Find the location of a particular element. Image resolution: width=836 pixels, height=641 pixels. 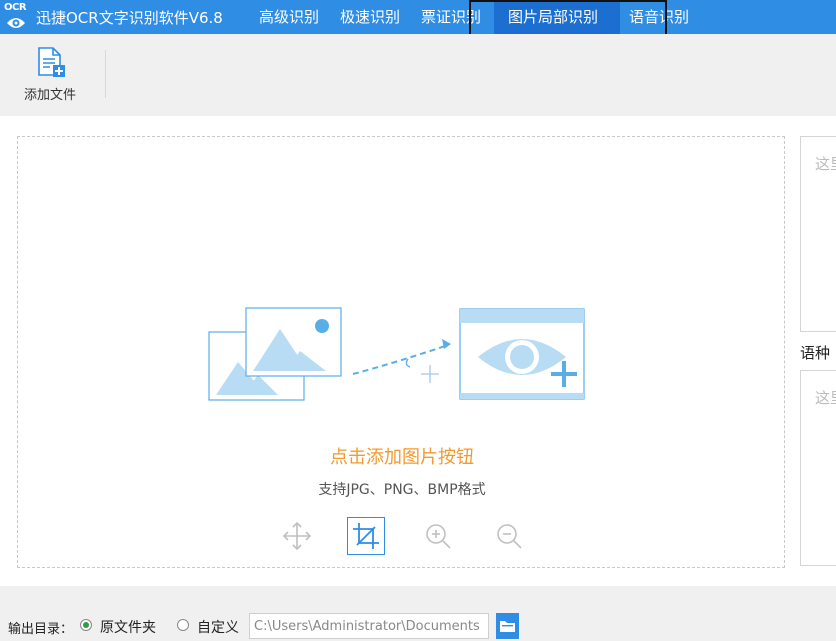

output-directory-bar: 输出目录： 原文件夹 自定义 is located at coordinates (418, 623).